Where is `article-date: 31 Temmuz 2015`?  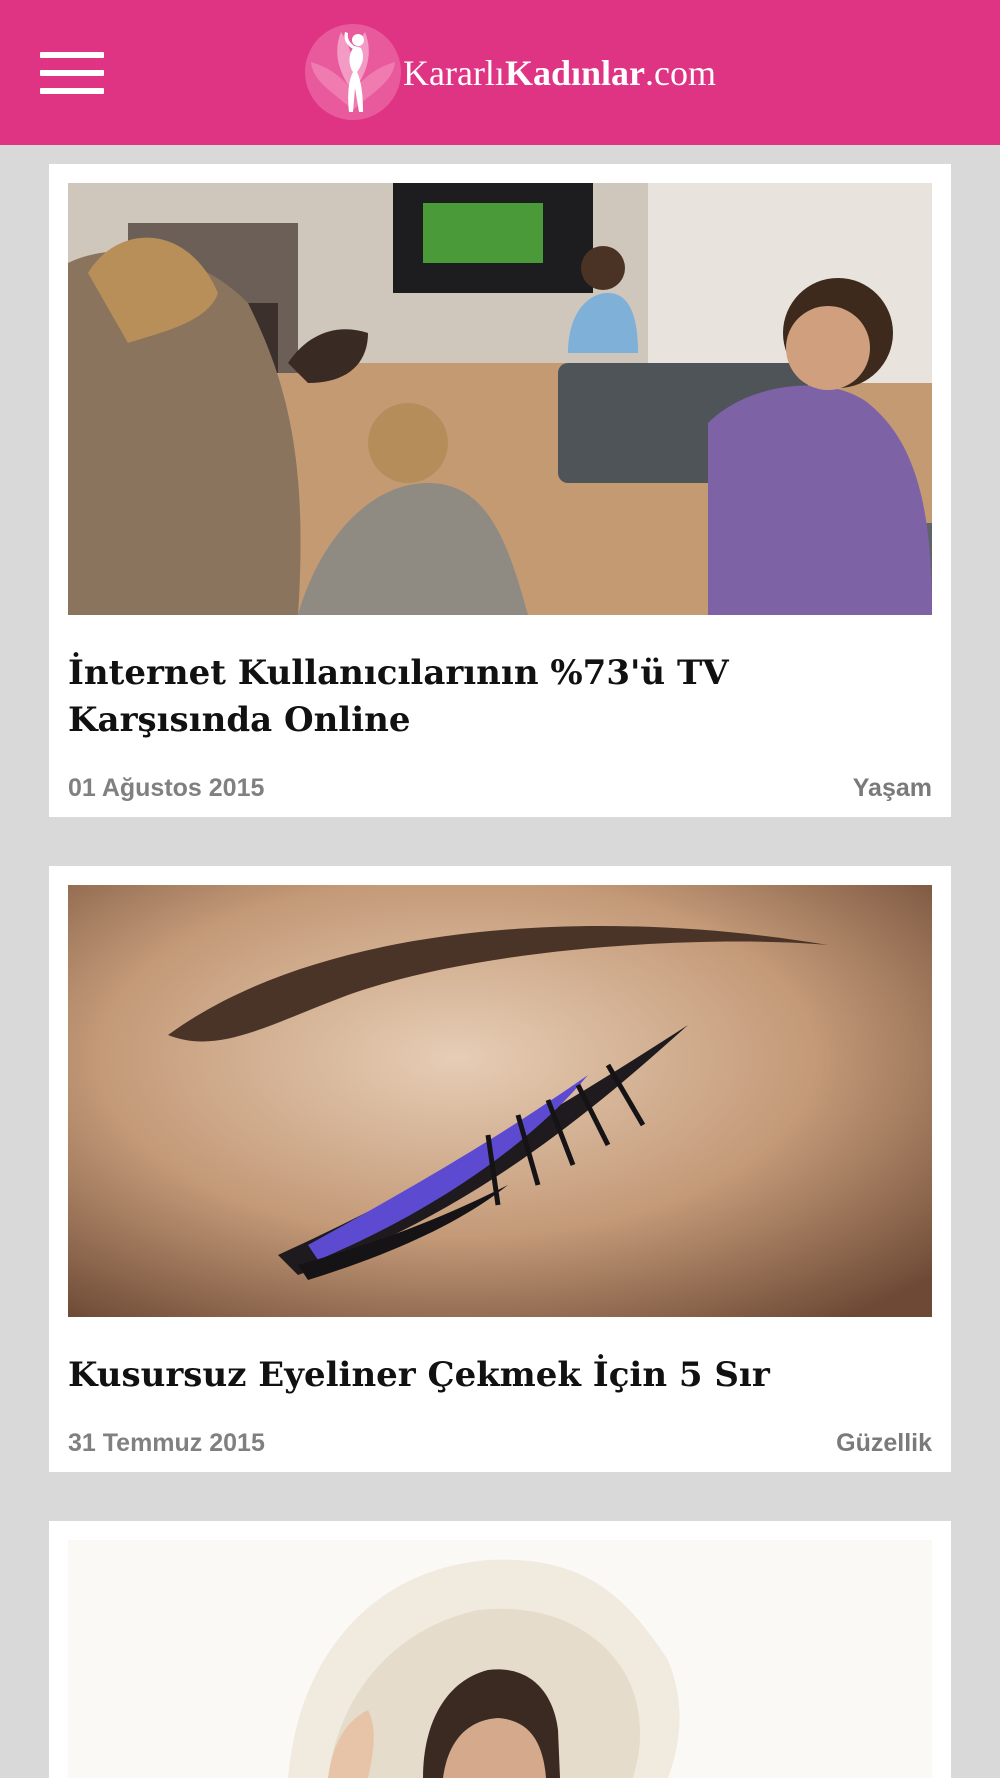
article-date: 31 Temmuz 2015 is located at coordinates (166, 1443).